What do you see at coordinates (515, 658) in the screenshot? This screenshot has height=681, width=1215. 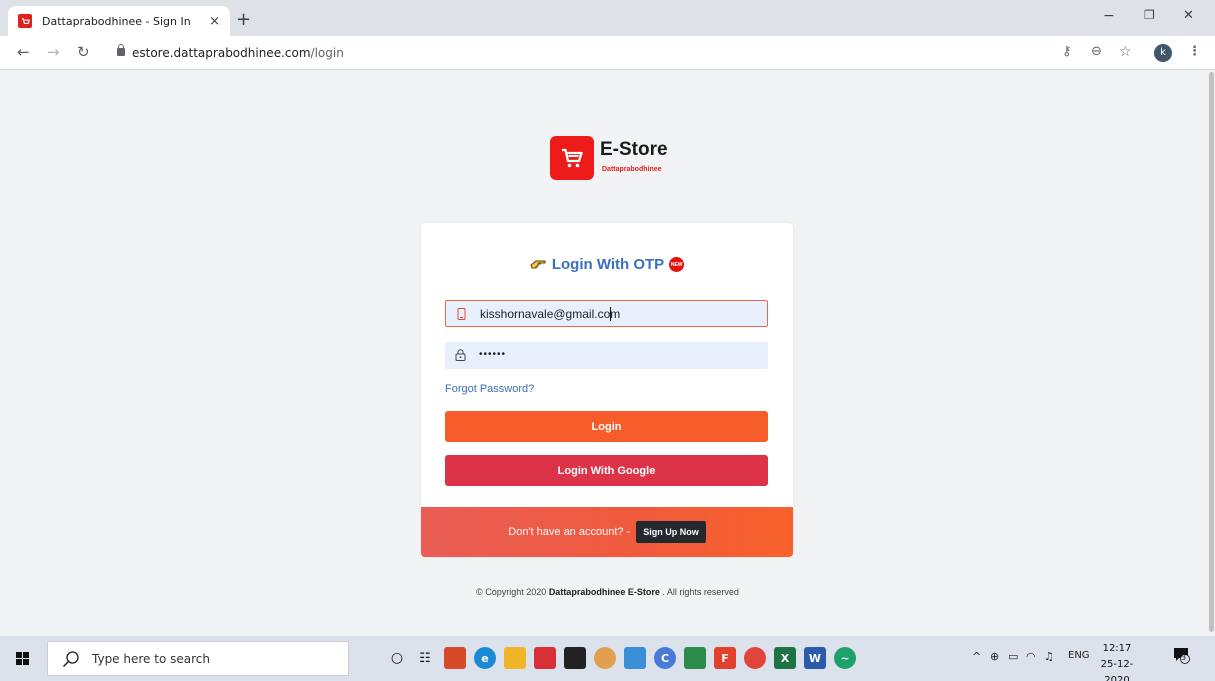 I see `file-explorer-icon` at bounding box center [515, 658].